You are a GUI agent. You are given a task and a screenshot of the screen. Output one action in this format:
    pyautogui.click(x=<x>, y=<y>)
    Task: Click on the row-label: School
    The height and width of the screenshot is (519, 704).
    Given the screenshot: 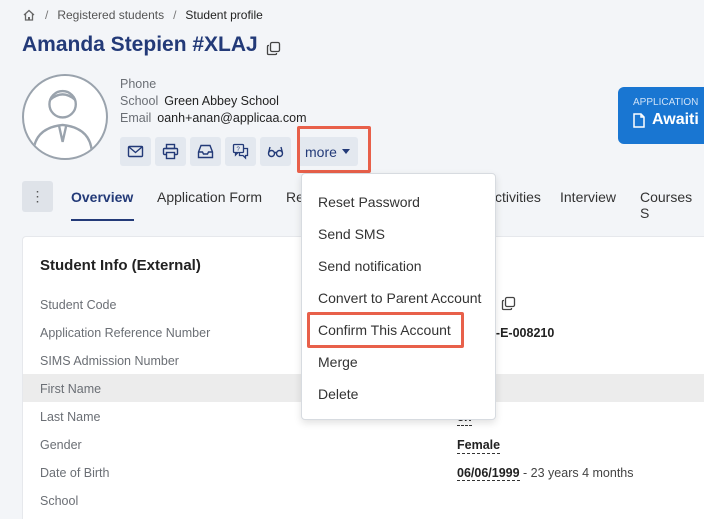 What is the action you would take?
    pyautogui.click(x=59, y=501)
    